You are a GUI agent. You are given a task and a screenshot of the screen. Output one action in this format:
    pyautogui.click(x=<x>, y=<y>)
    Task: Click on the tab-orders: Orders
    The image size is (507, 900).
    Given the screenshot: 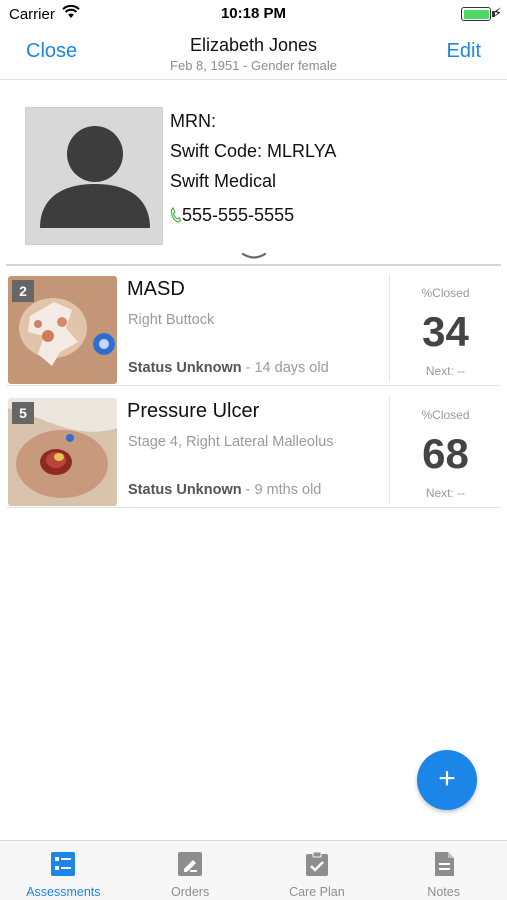 What is the action you would take?
    pyautogui.click(x=190, y=870)
    